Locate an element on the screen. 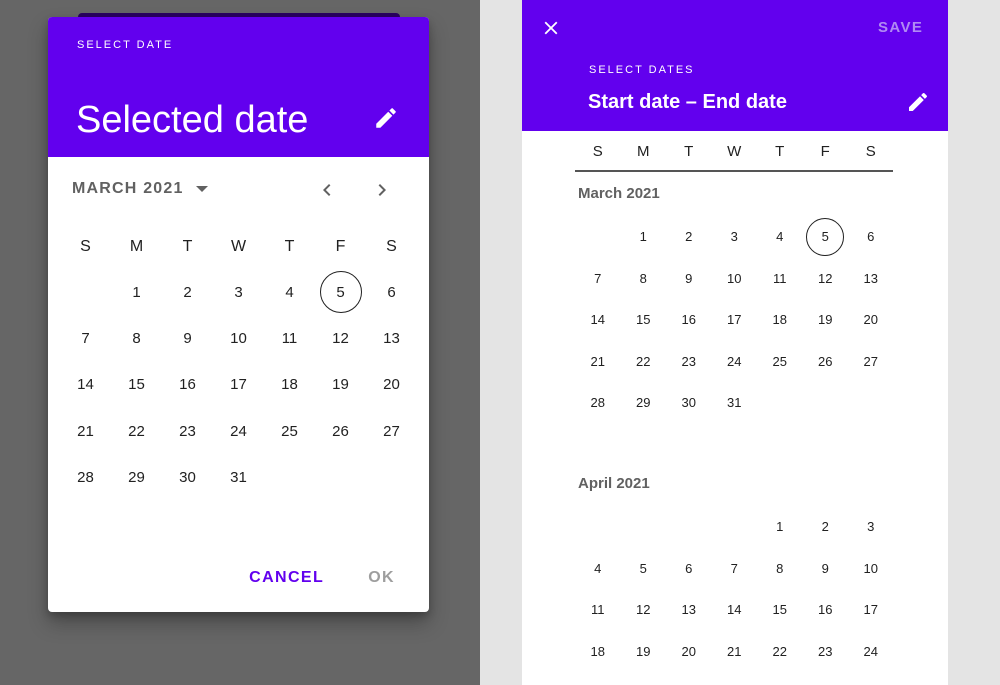 This screenshot has height=685, width=1000. day-cell: 5 is located at coordinates (644, 569).